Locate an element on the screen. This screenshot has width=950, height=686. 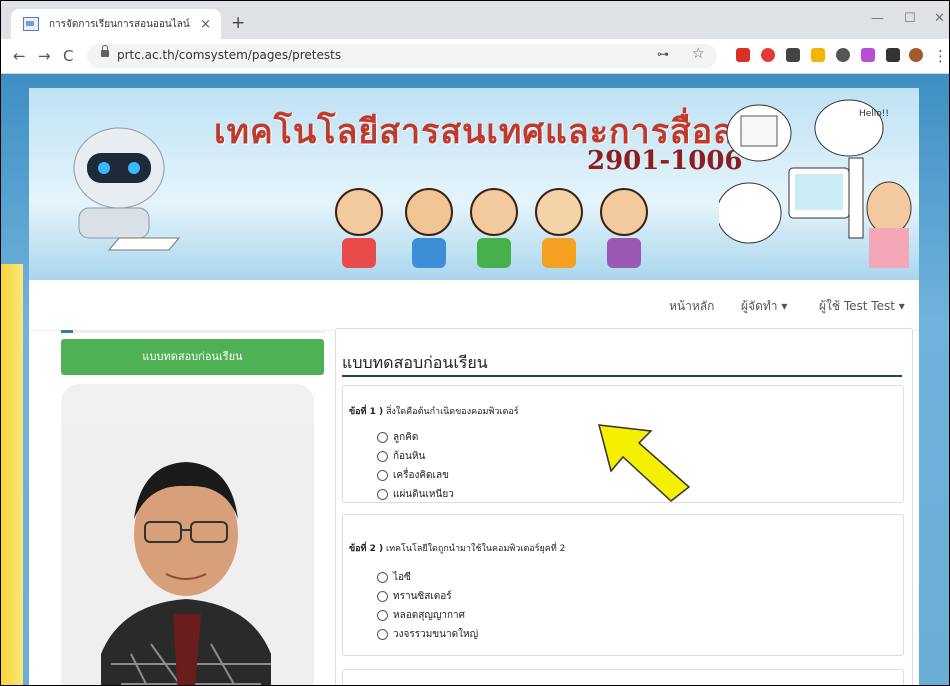
question-text: สิ่งใดคือต้นกำเนิดของคอมพิวเตอร์ is located at coordinates (452, 412).